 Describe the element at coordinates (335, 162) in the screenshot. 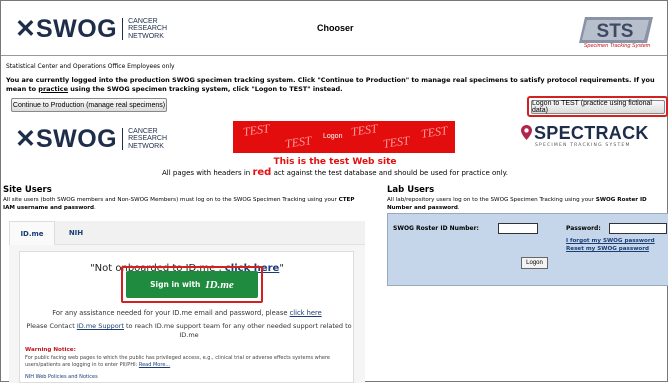

I see `test-site-warning: This is the test Web site` at that location.